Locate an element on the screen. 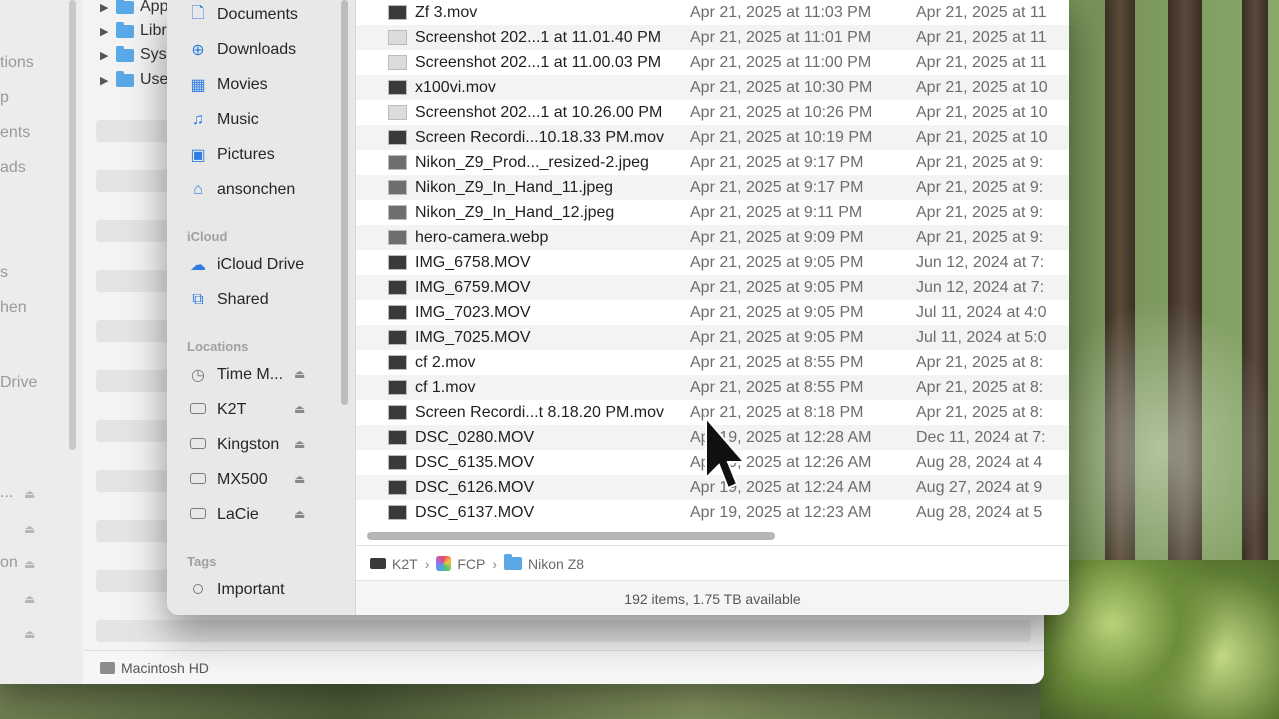 This screenshot has height=719, width=1279. horizontal-scrollbar is located at coordinates (571, 536).